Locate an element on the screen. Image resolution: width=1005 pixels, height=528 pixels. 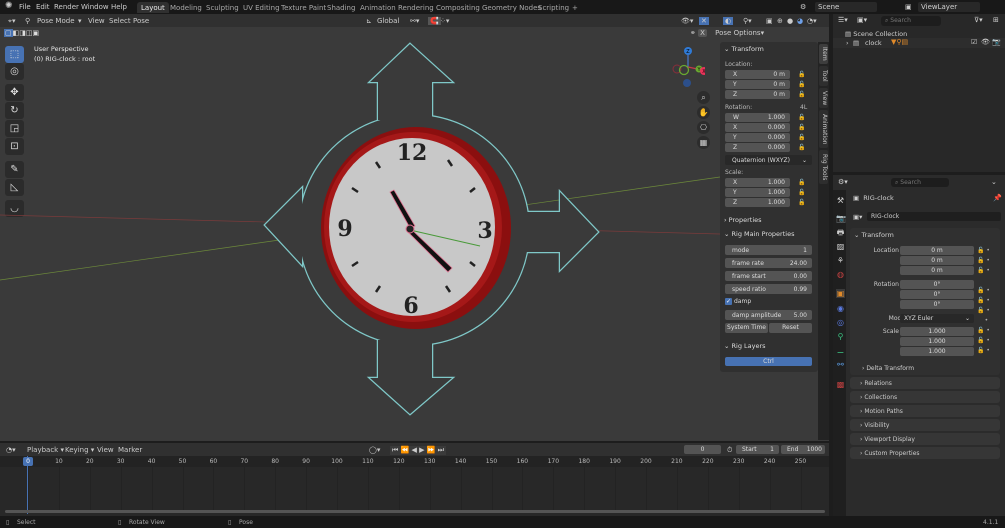
tab-view: View is located at coordinates (823, 98).